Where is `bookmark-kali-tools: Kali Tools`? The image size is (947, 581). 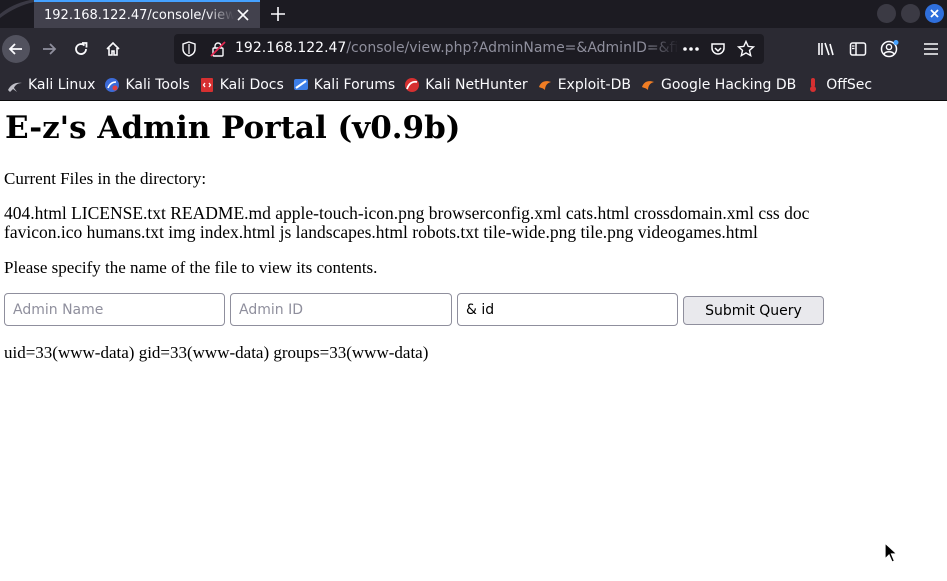
bookmark-kali-tools: Kali Tools is located at coordinates (147, 85).